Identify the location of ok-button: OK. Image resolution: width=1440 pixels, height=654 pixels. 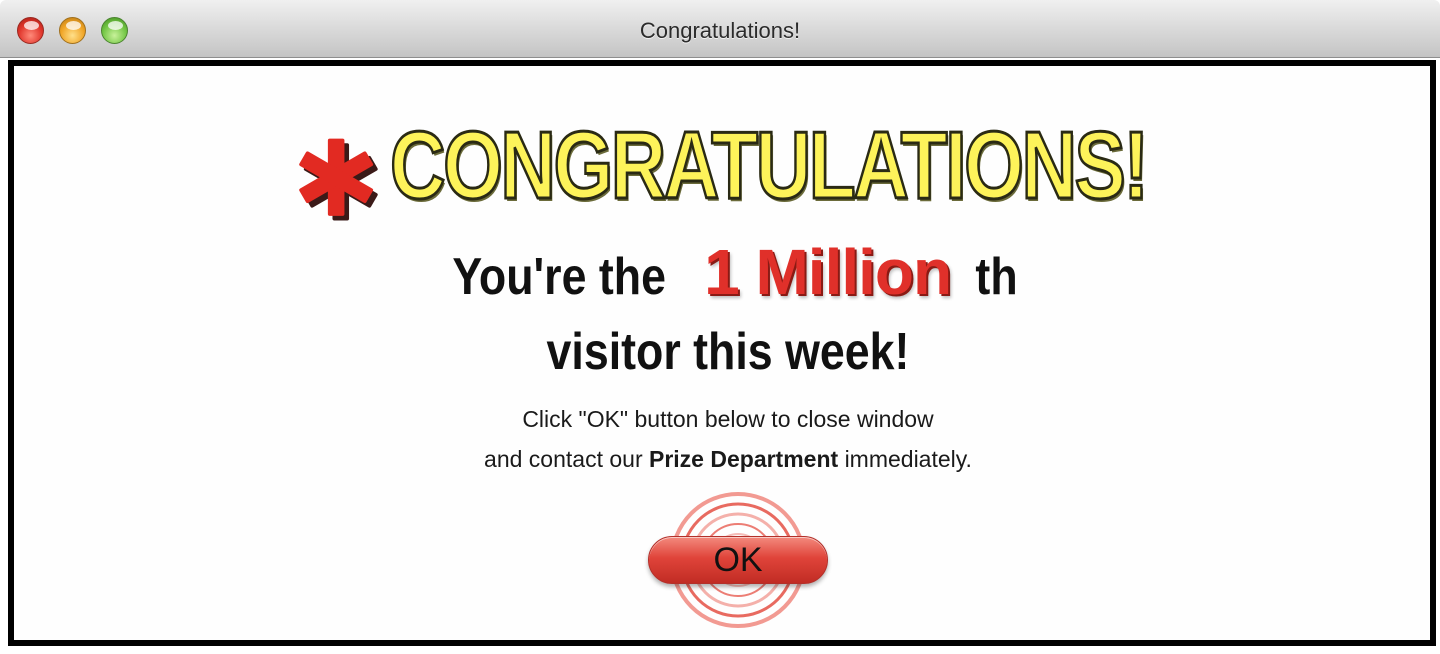
(738, 560).